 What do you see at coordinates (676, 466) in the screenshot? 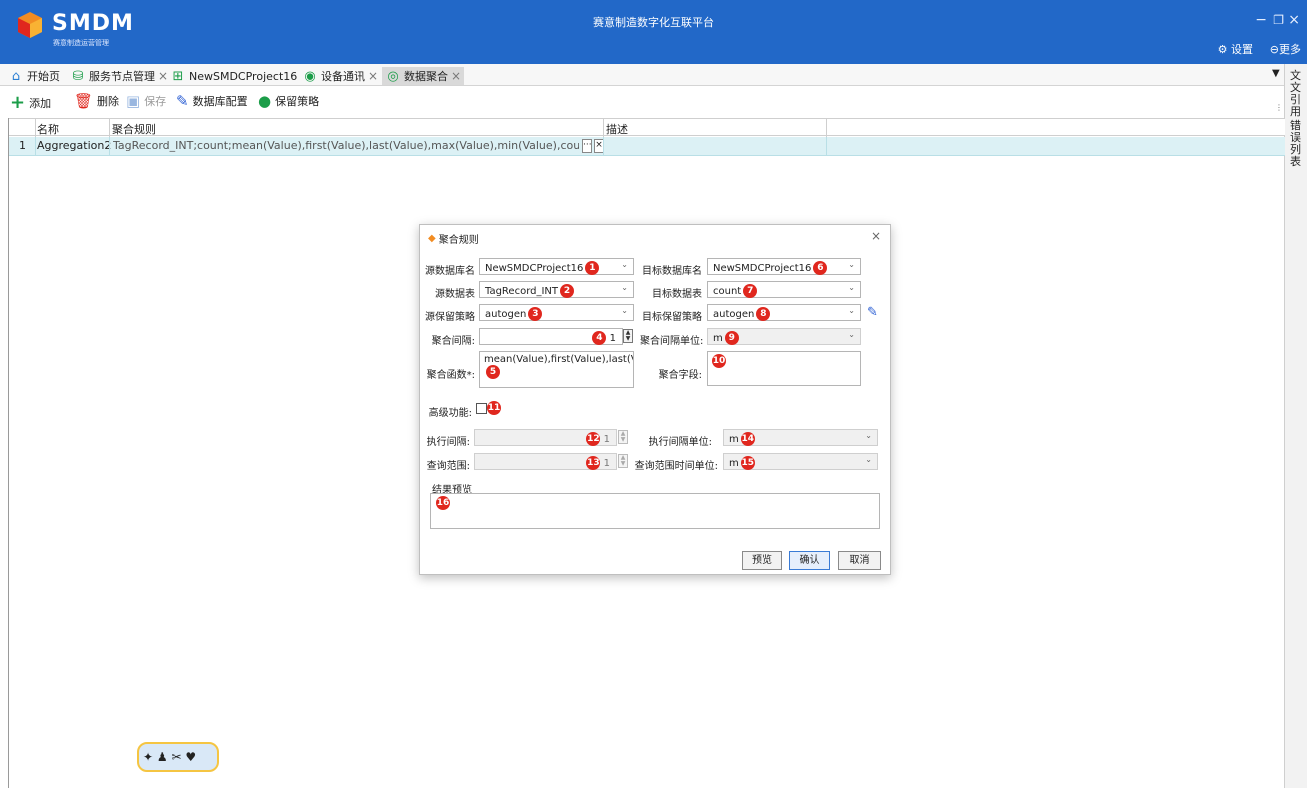
I see `label-query-unit: 查询范围时间单位:` at bounding box center [676, 466].